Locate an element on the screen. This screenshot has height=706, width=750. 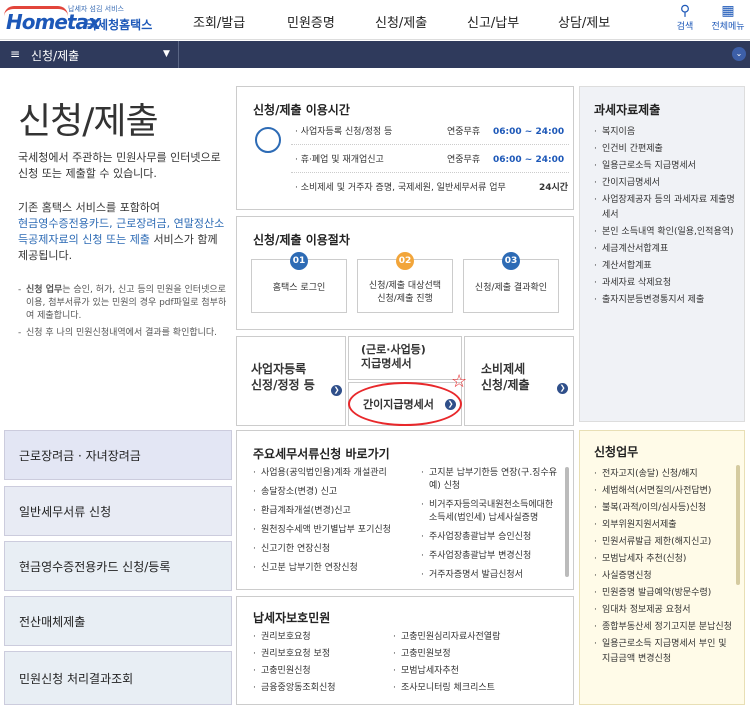
breadcrumb-title: 신청/제출 is located at coordinates (55, 55).